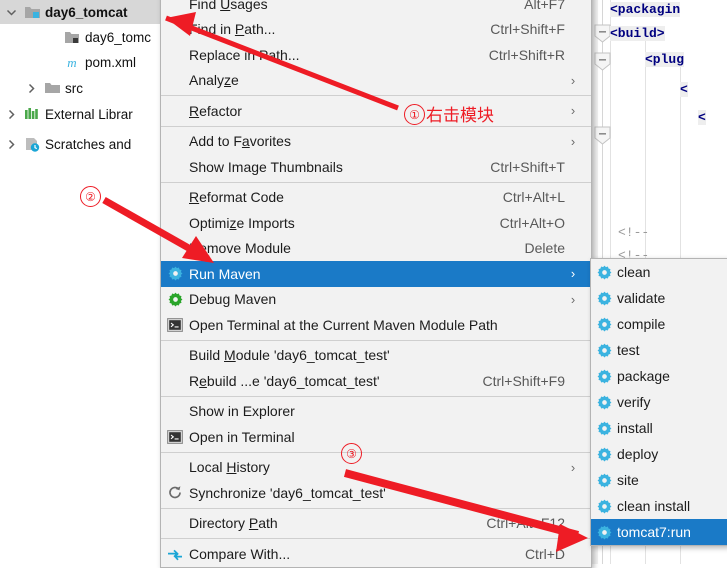 The width and height of the screenshot is (727, 568). What do you see at coordinates (289, 355) in the screenshot?
I see `menu-item-label: Build Module 'day6_tomcat_test'` at bounding box center [289, 355].